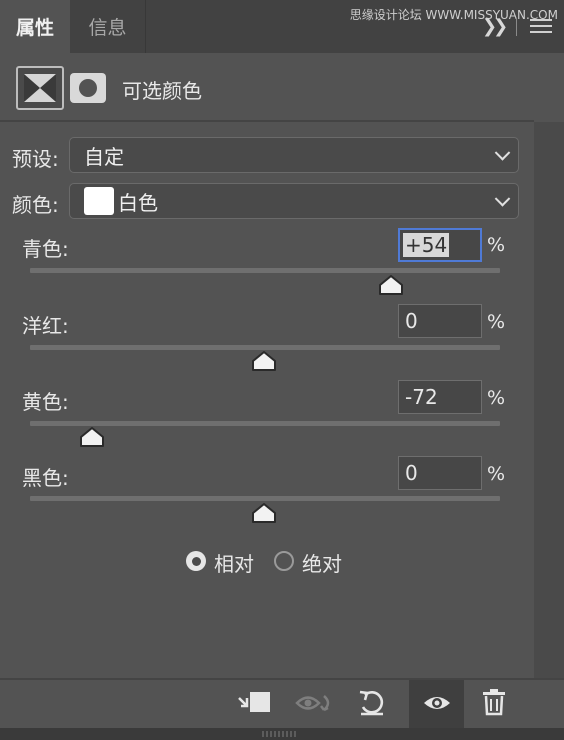  I want to click on relative-radio, so click(196, 561).